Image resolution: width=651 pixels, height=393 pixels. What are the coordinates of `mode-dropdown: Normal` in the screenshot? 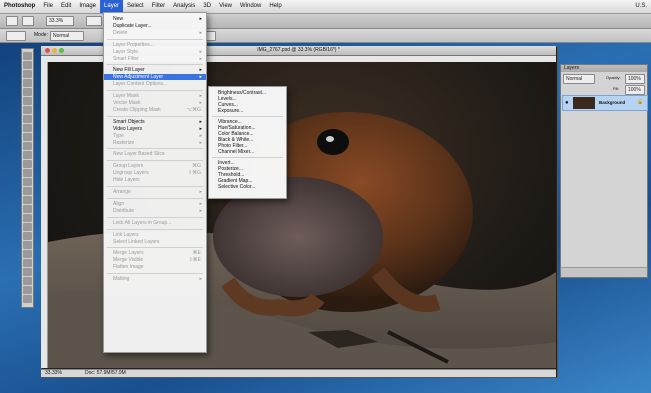 It's located at (67, 36).